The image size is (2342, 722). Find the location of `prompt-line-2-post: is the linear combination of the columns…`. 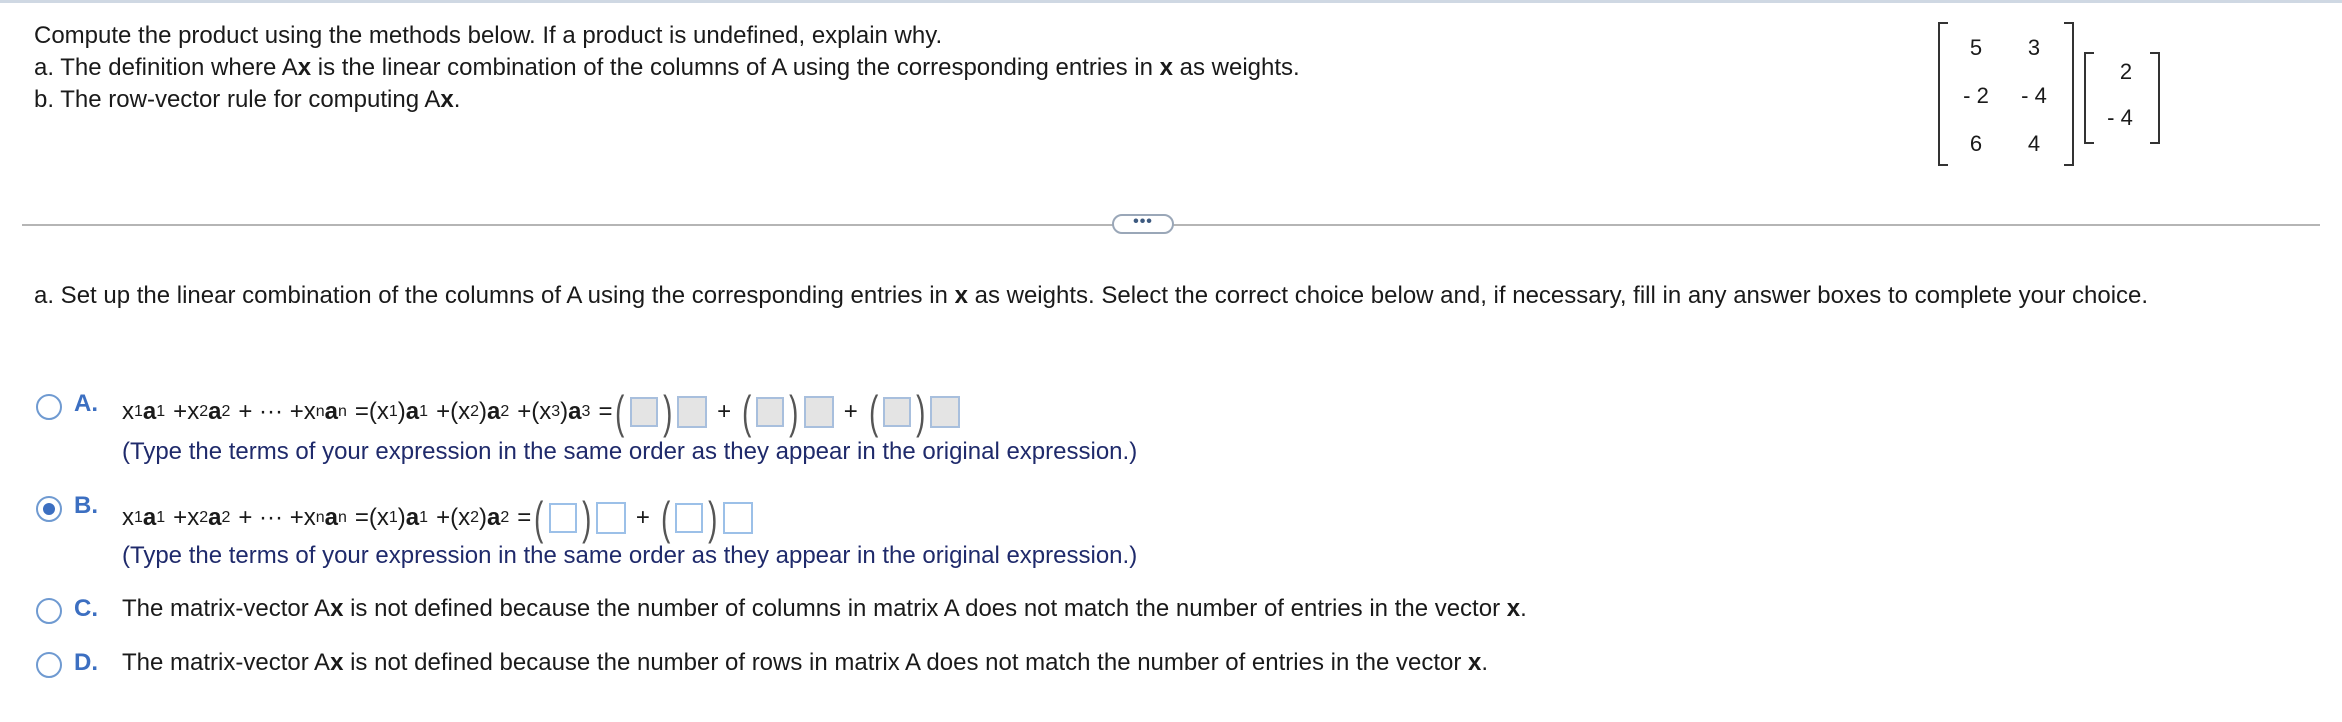

prompt-line-2-post: is the linear combination of the columns… is located at coordinates (735, 67).